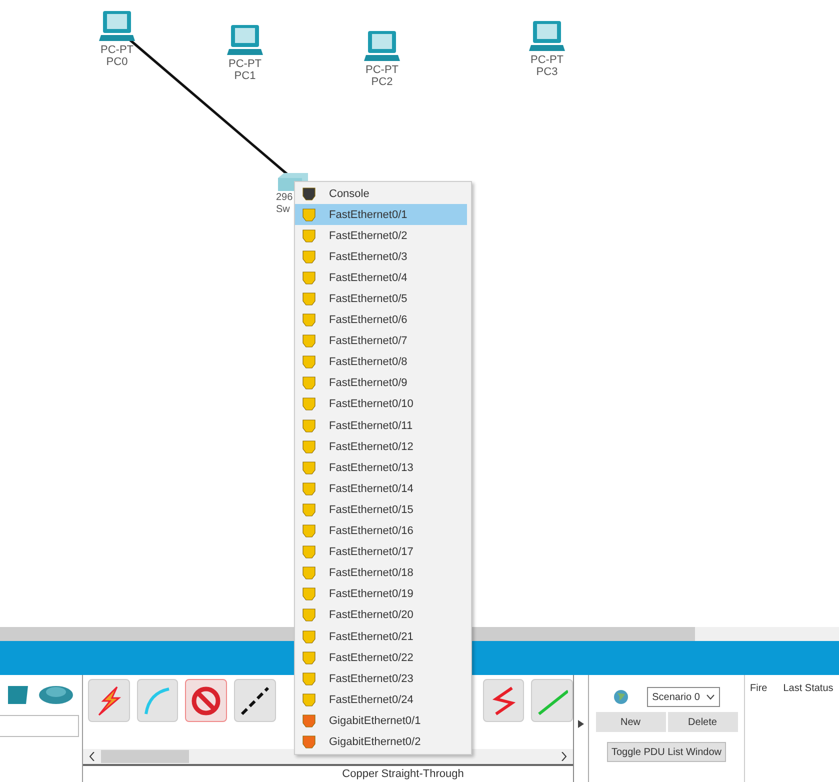 The height and width of the screenshot is (782, 839). I want to click on device-name: PC2, so click(382, 82).